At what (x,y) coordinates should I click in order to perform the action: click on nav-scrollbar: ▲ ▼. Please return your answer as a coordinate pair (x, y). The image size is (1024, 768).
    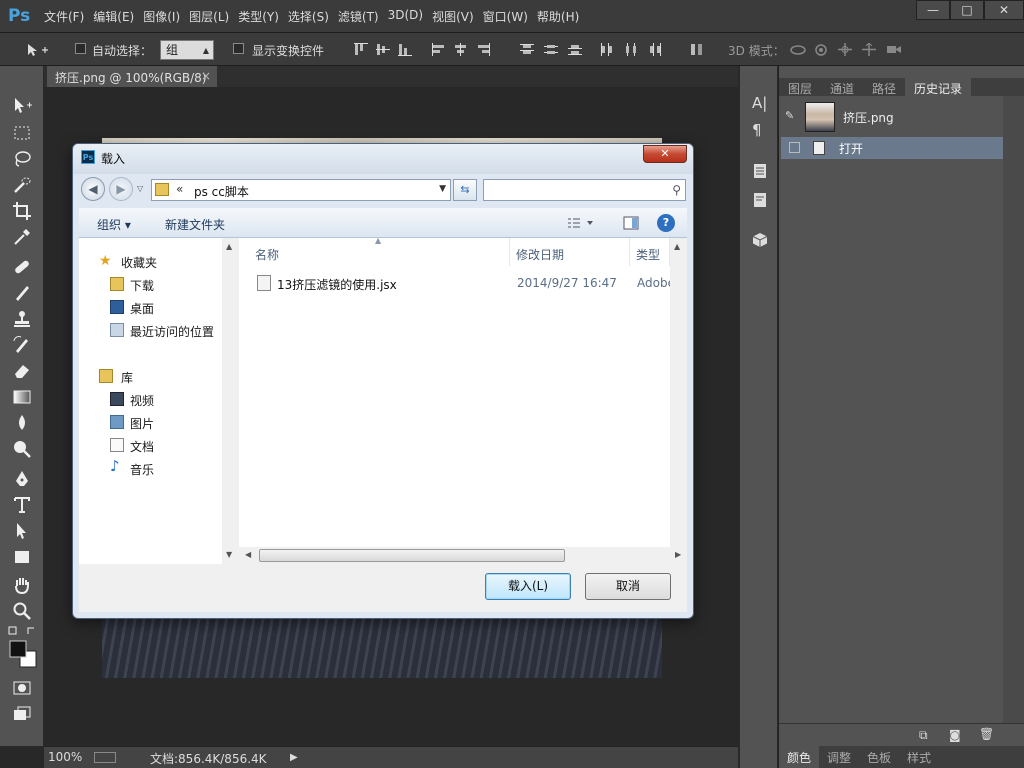
    Looking at the image, I should click on (230, 401).